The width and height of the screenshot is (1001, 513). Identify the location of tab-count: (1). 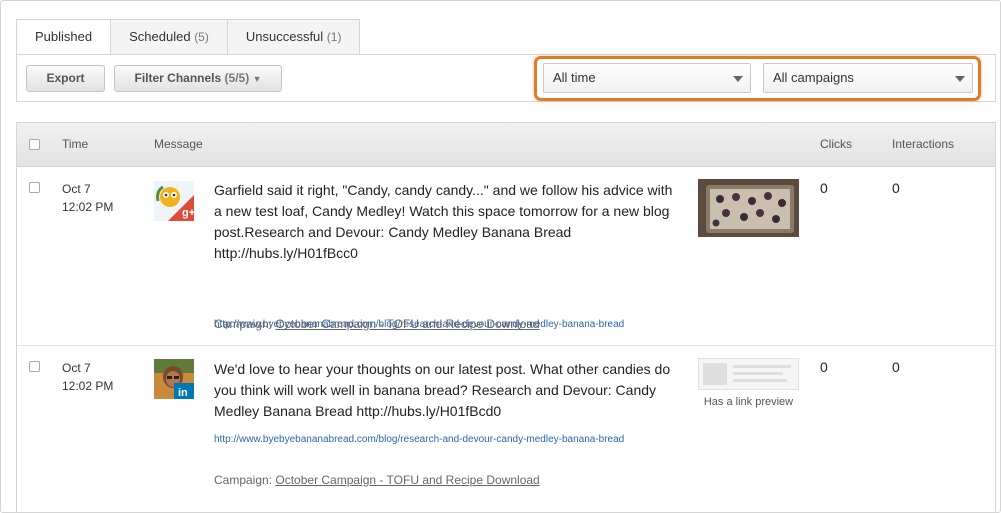
(334, 37).